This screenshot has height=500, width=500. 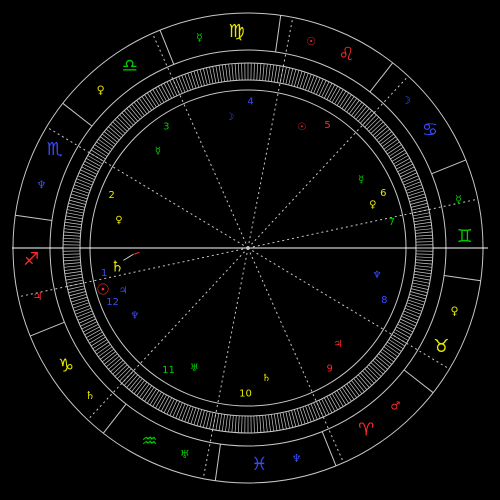 What do you see at coordinates (245, 393) in the screenshot?
I see `house-number-10: 10` at bounding box center [245, 393].